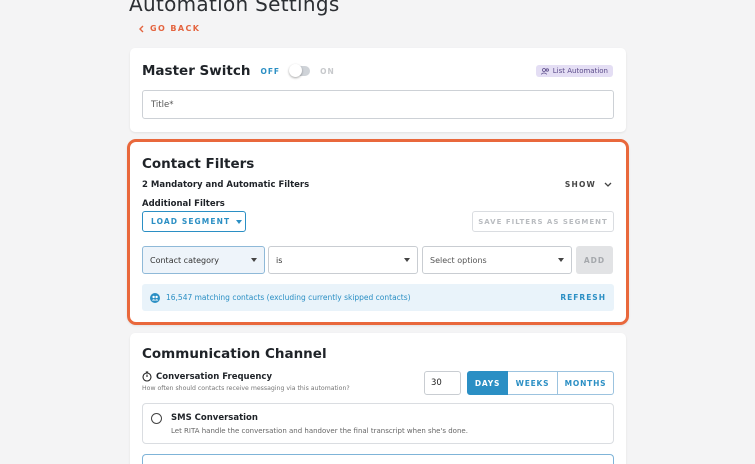 This screenshot has height=464, width=755. I want to click on frequency-value: 30, so click(436, 383).